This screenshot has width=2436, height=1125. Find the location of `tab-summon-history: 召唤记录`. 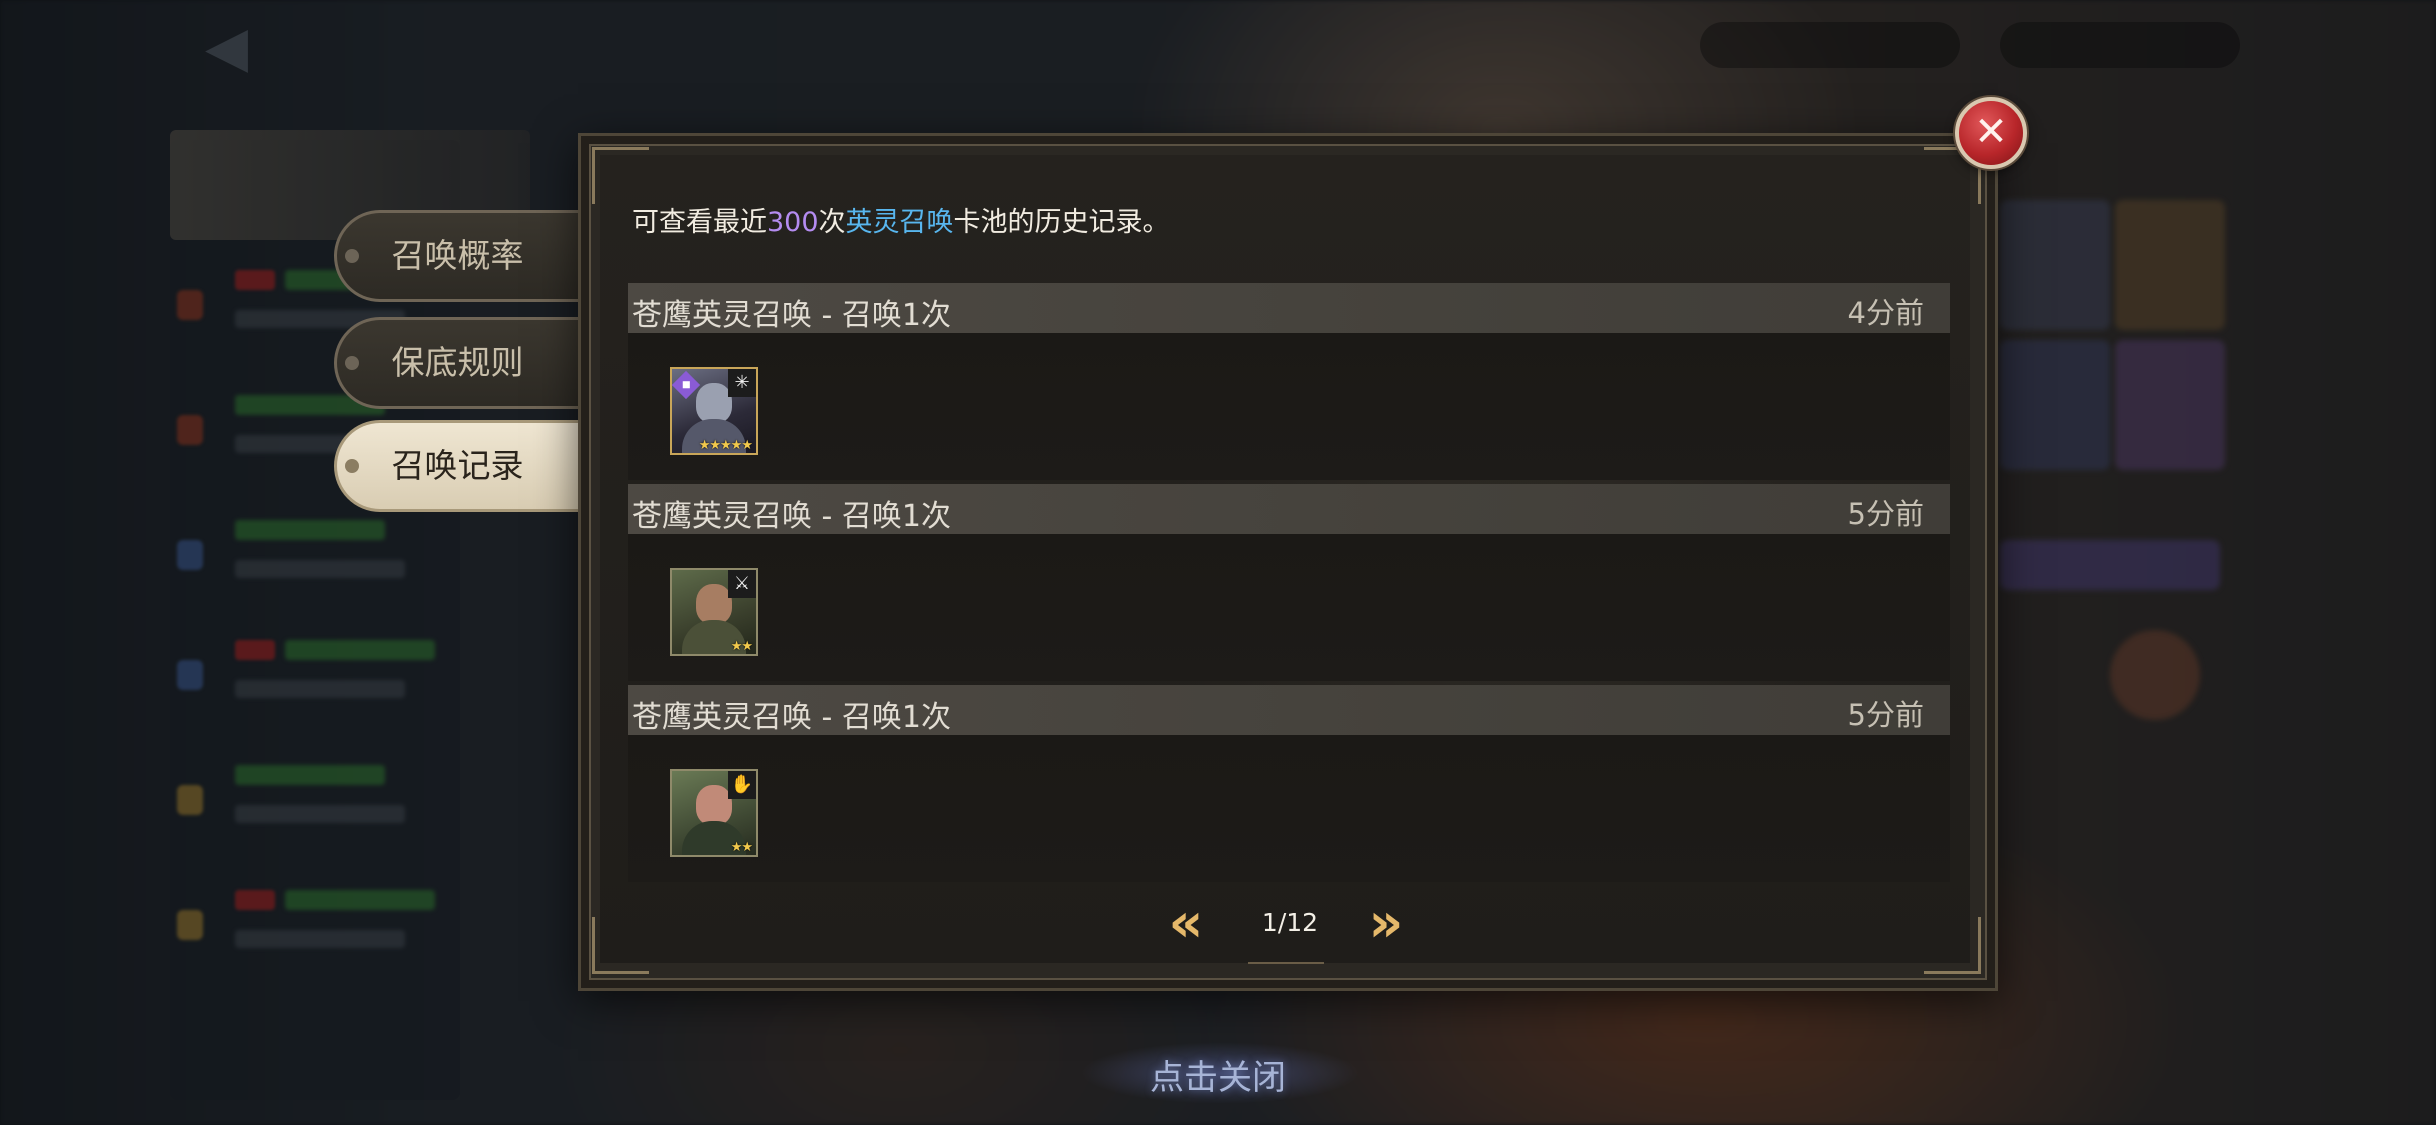

tab-summon-history: 召唤记录 is located at coordinates (456, 466).